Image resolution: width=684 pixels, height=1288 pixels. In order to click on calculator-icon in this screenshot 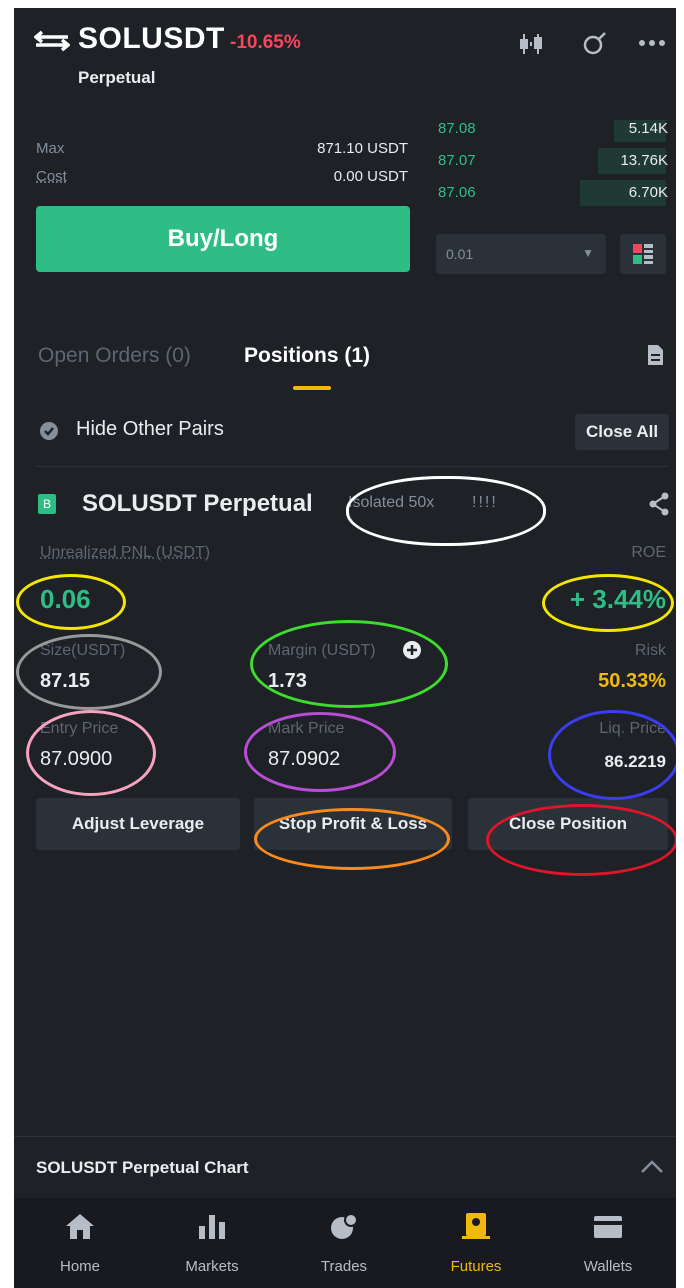, I will do `click(594, 44)`.